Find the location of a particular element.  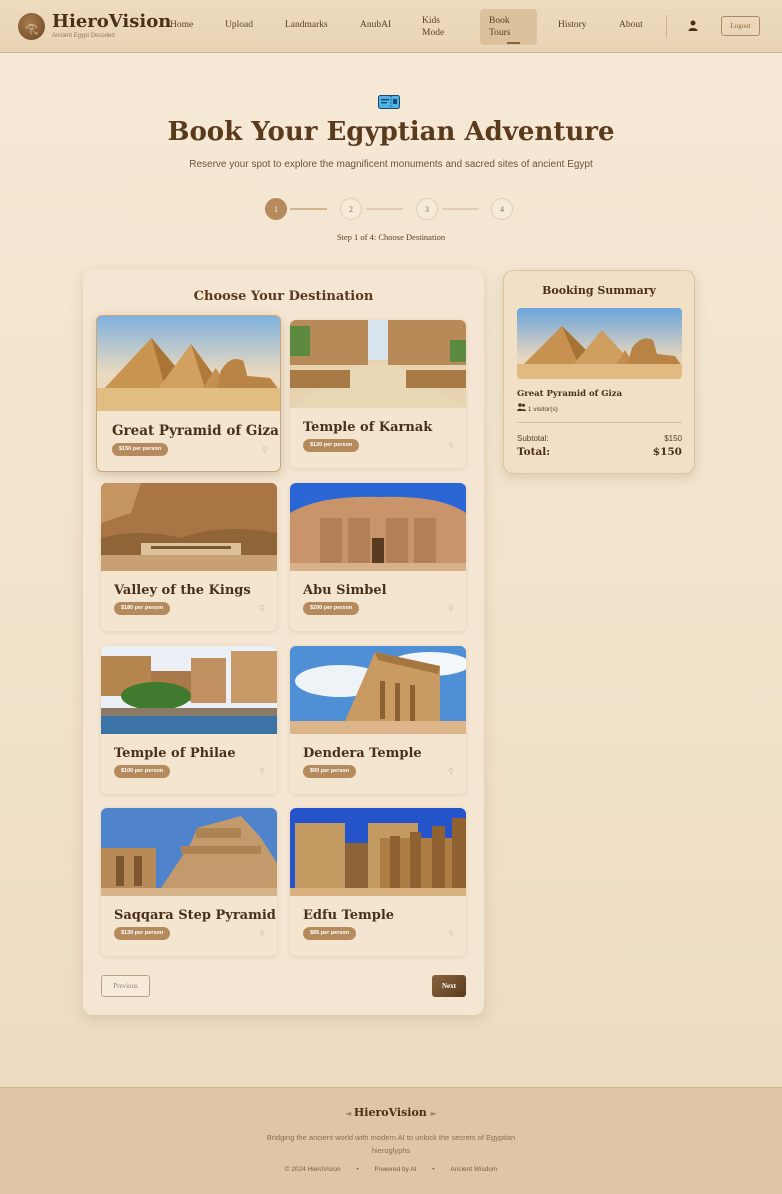

destination-price: $200 per person is located at coordinates (331, 608).